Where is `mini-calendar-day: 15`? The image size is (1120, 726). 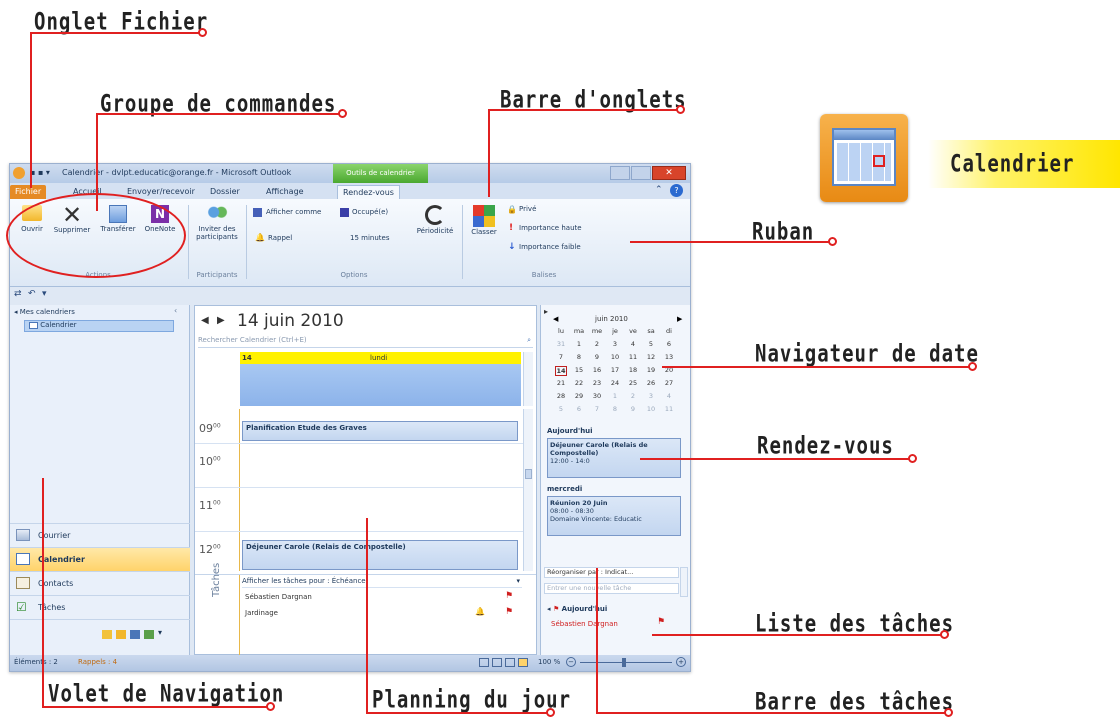
mini-calendar-day: 15 is located at coordinates (579, 370).